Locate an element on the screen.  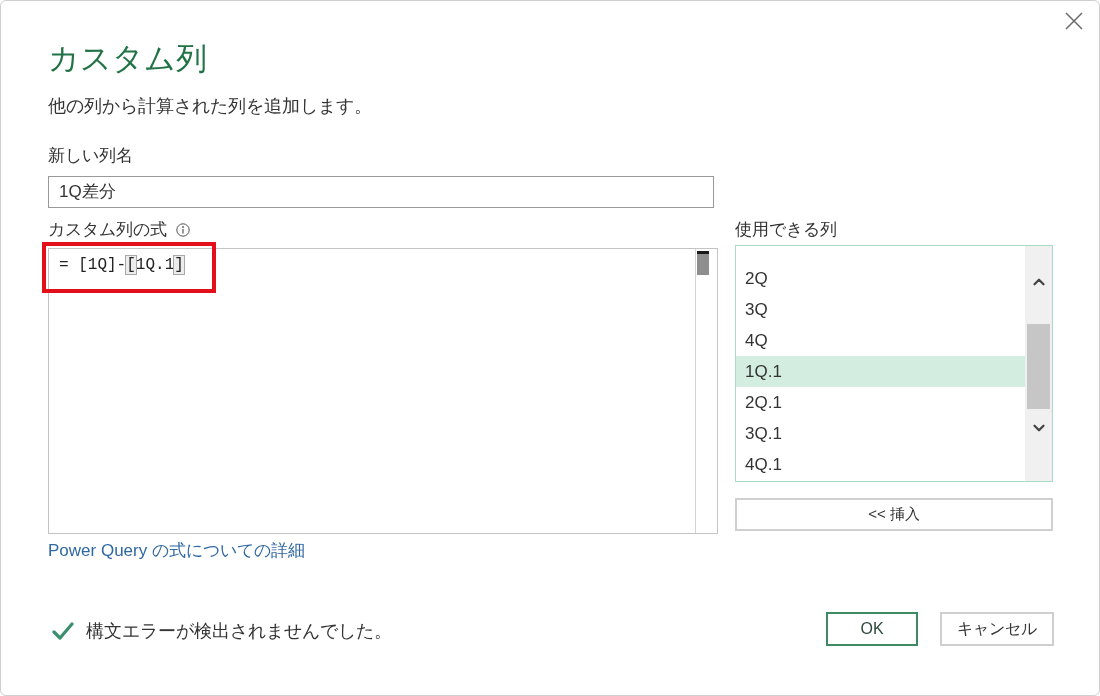
list-item: 4Q.1 is located at coordinates (880, 464).